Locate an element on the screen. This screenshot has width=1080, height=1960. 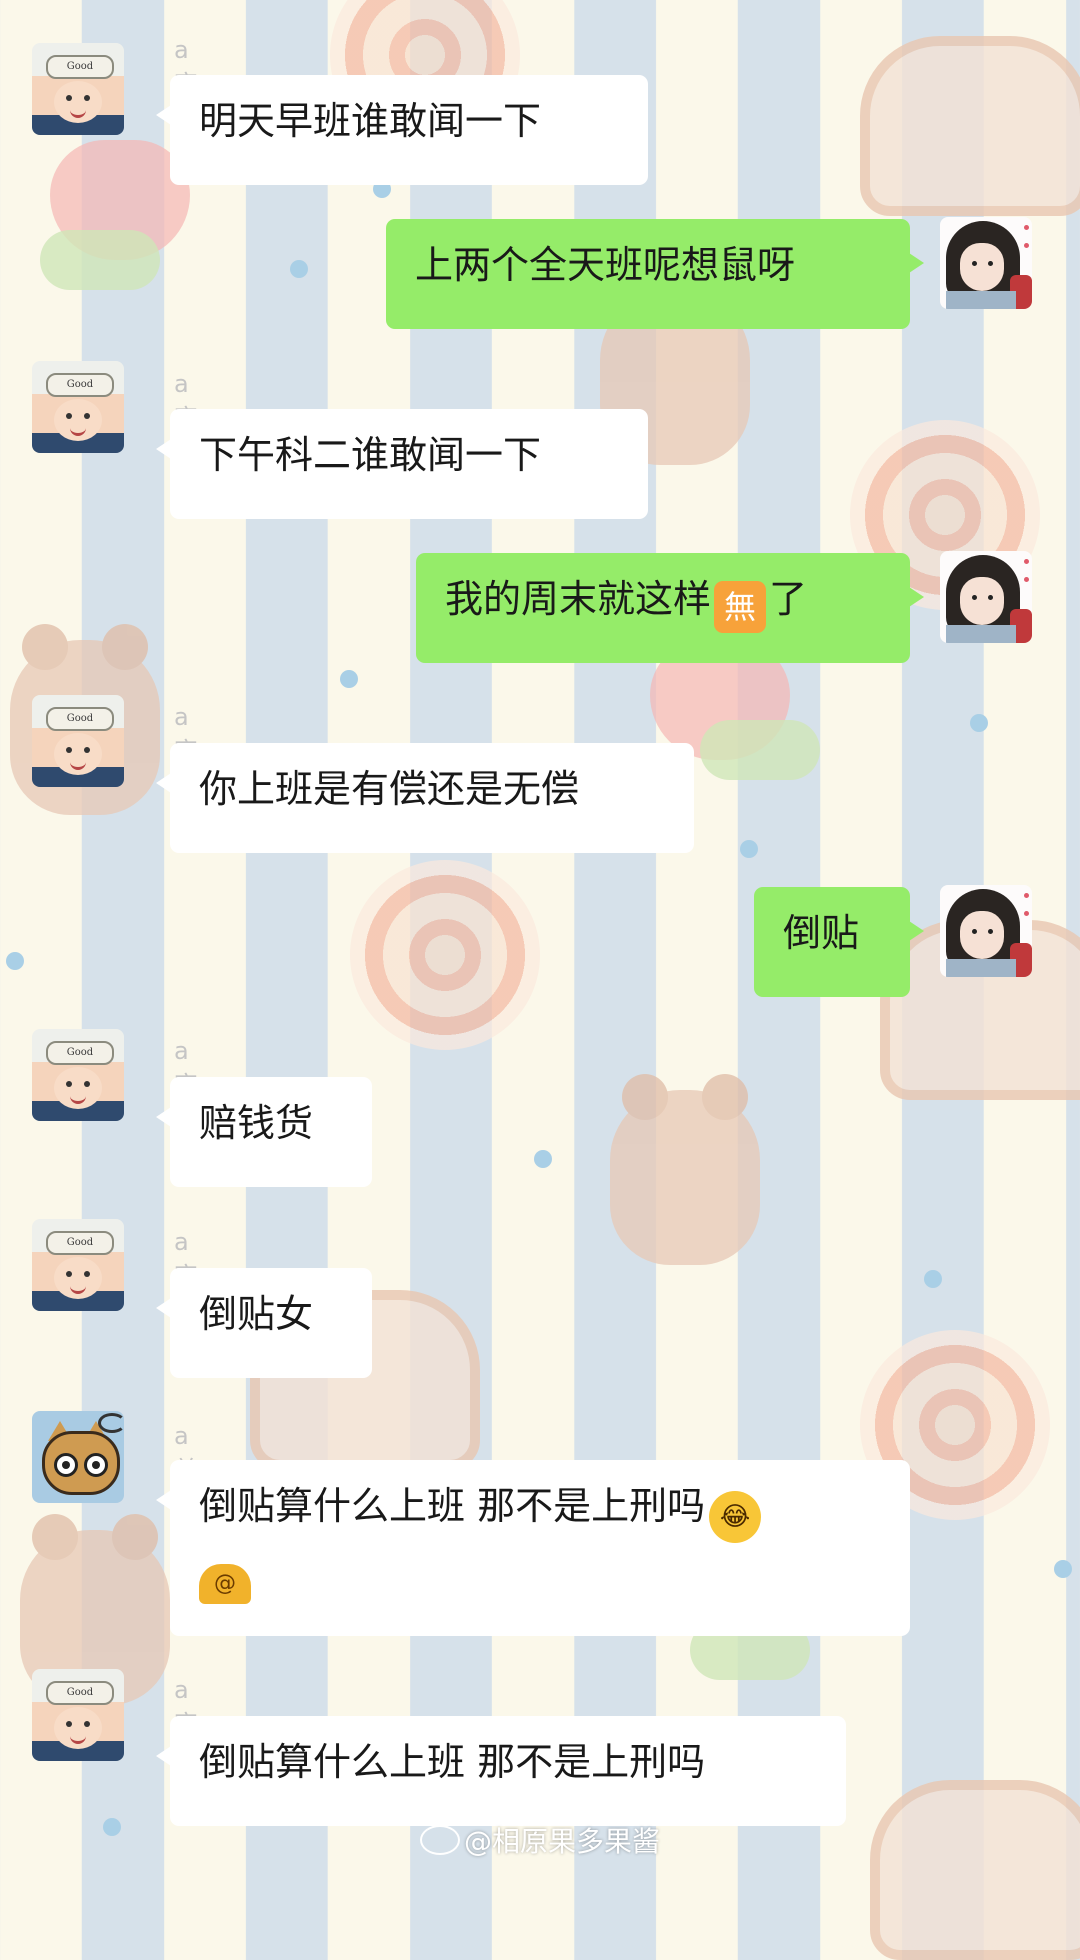
weibo-watermark: @相原果多果酱 is located at coordinates (540, 1840).